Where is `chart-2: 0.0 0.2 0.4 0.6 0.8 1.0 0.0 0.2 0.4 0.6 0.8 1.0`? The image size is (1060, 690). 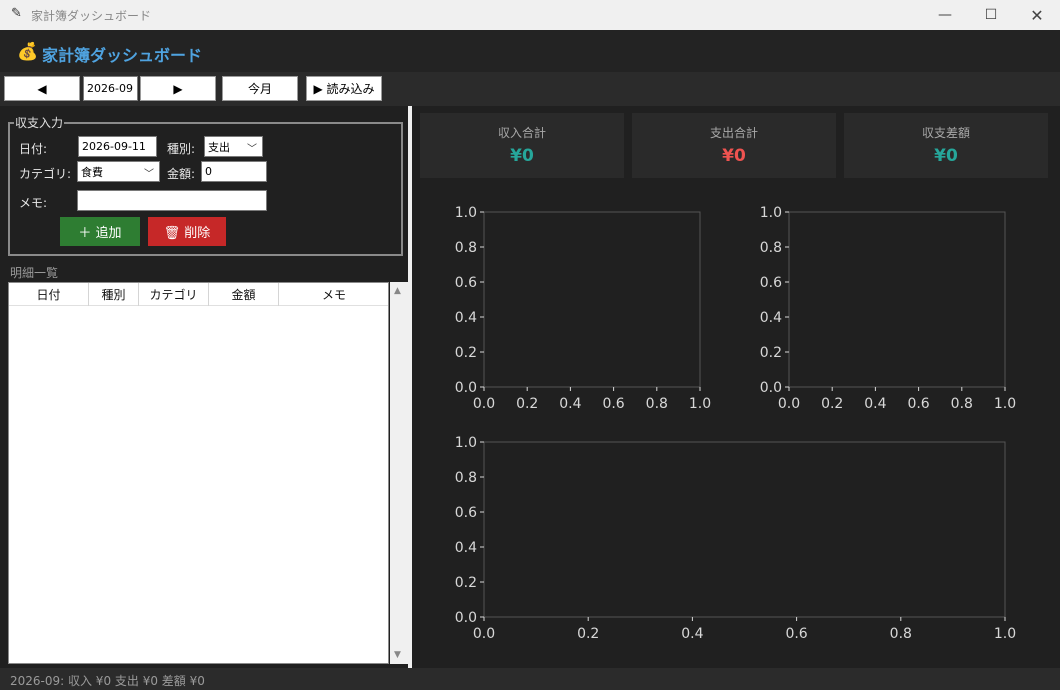 chart-2: 0.0 0.2 0.4 0.6 0.8 1.0 0.0 0.2 0.4 0.6 0.8 1.0 is located at coordinates (888, 308).